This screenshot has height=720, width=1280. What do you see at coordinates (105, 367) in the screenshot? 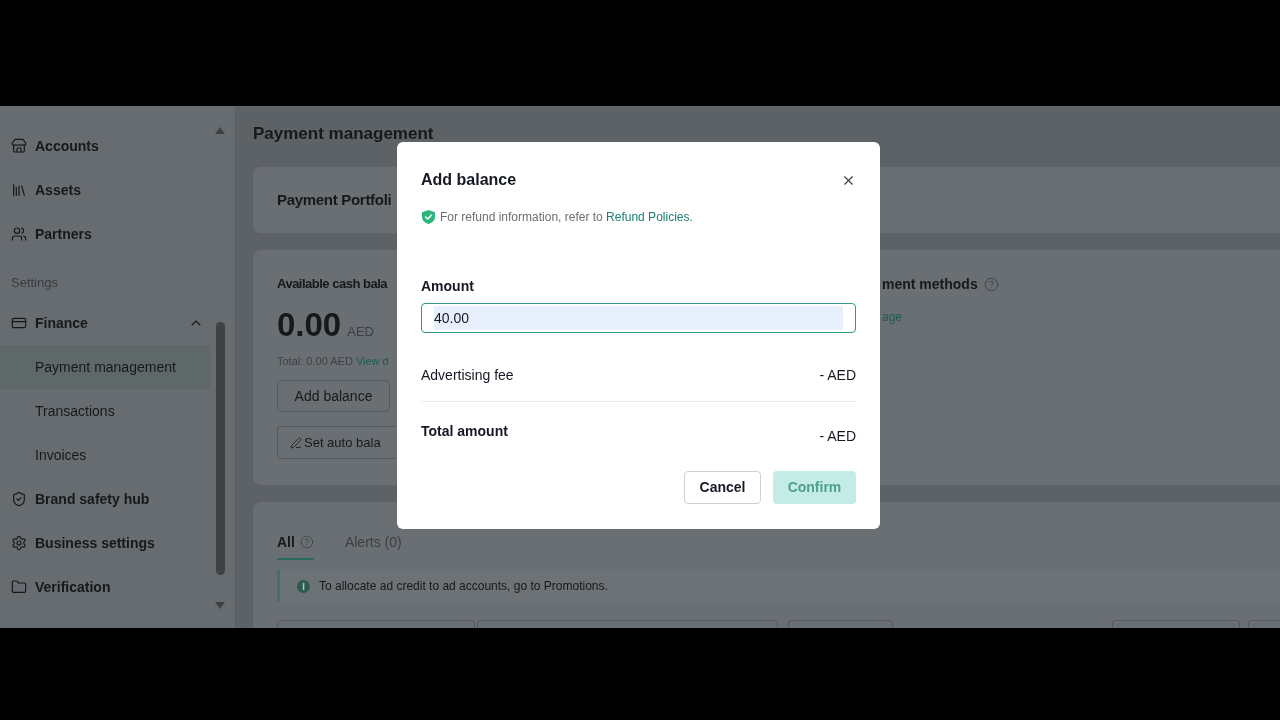
I see `sidebar-subitem: Payment management` at bounding box center [105, 367].